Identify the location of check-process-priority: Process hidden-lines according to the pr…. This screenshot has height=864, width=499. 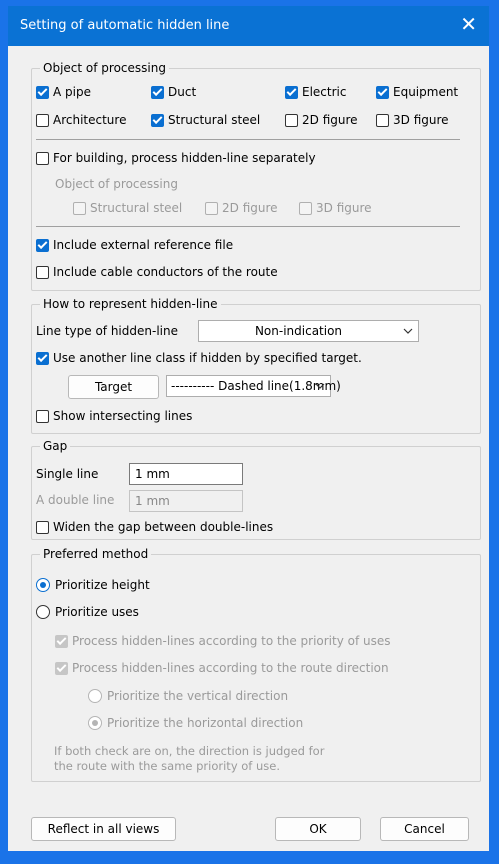
(223, 641).